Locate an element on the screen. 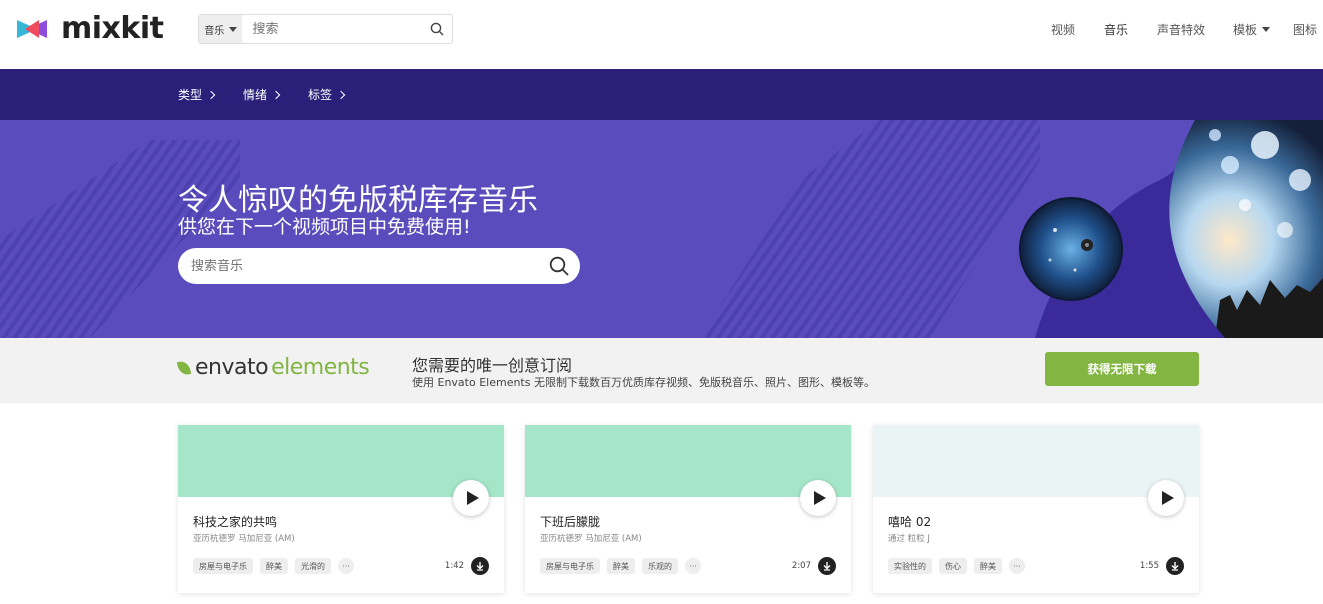  track-tag: 光滑的 is located at coordinates (313, 566).